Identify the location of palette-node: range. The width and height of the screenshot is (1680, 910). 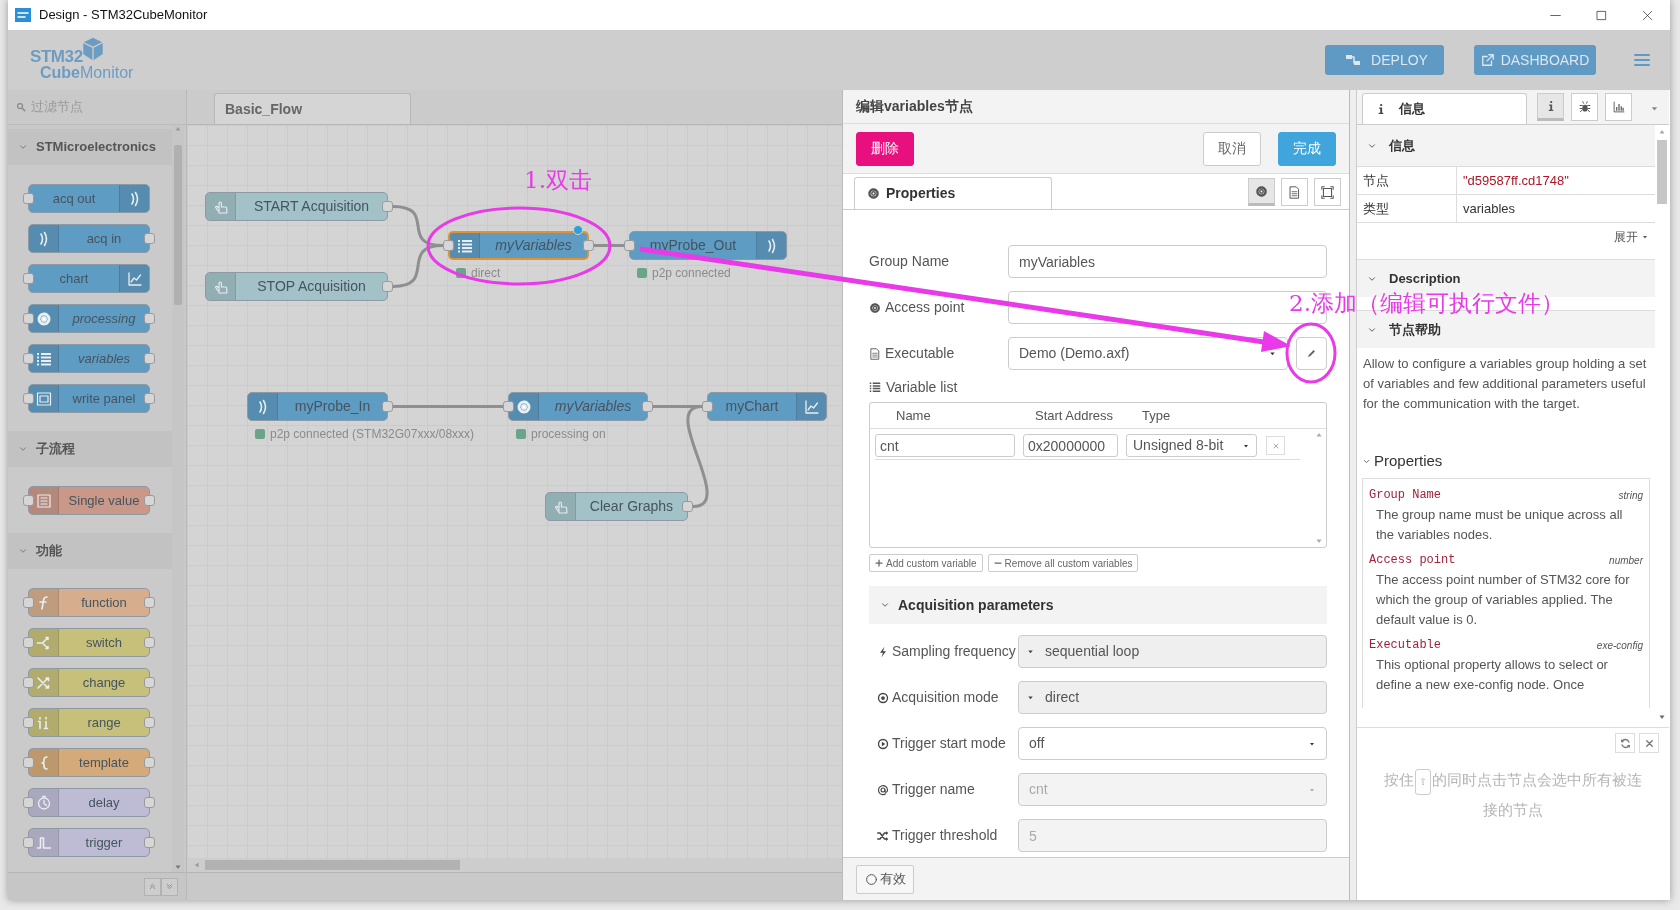
(89, 722).